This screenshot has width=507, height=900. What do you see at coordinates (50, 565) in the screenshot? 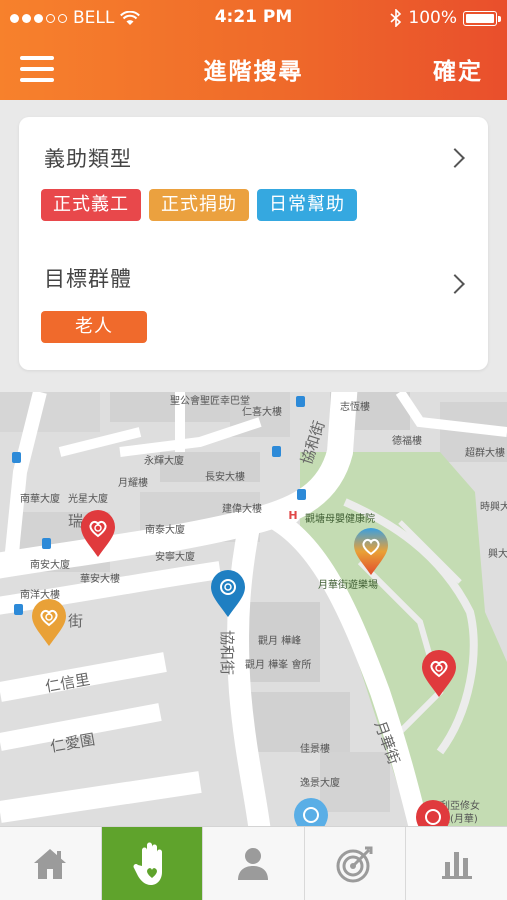
I see `map-label: 南安大廈` at bounding box center [50, 565].